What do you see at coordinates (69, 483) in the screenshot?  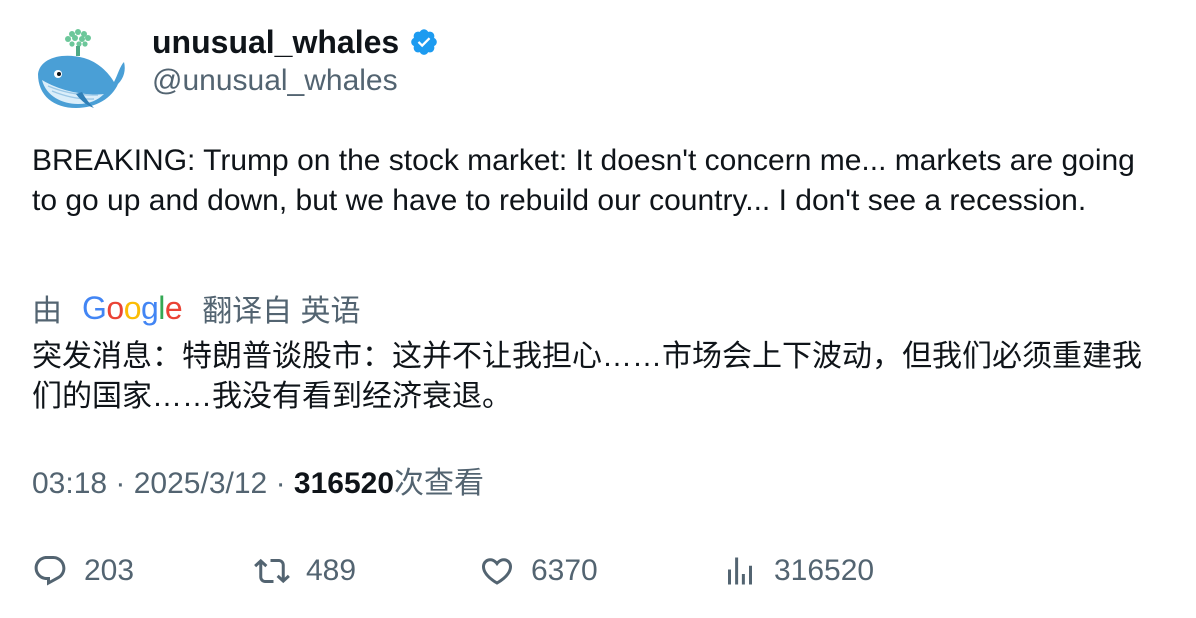 I see `tweet-time: 03:18` at bounding box center [69, 483].